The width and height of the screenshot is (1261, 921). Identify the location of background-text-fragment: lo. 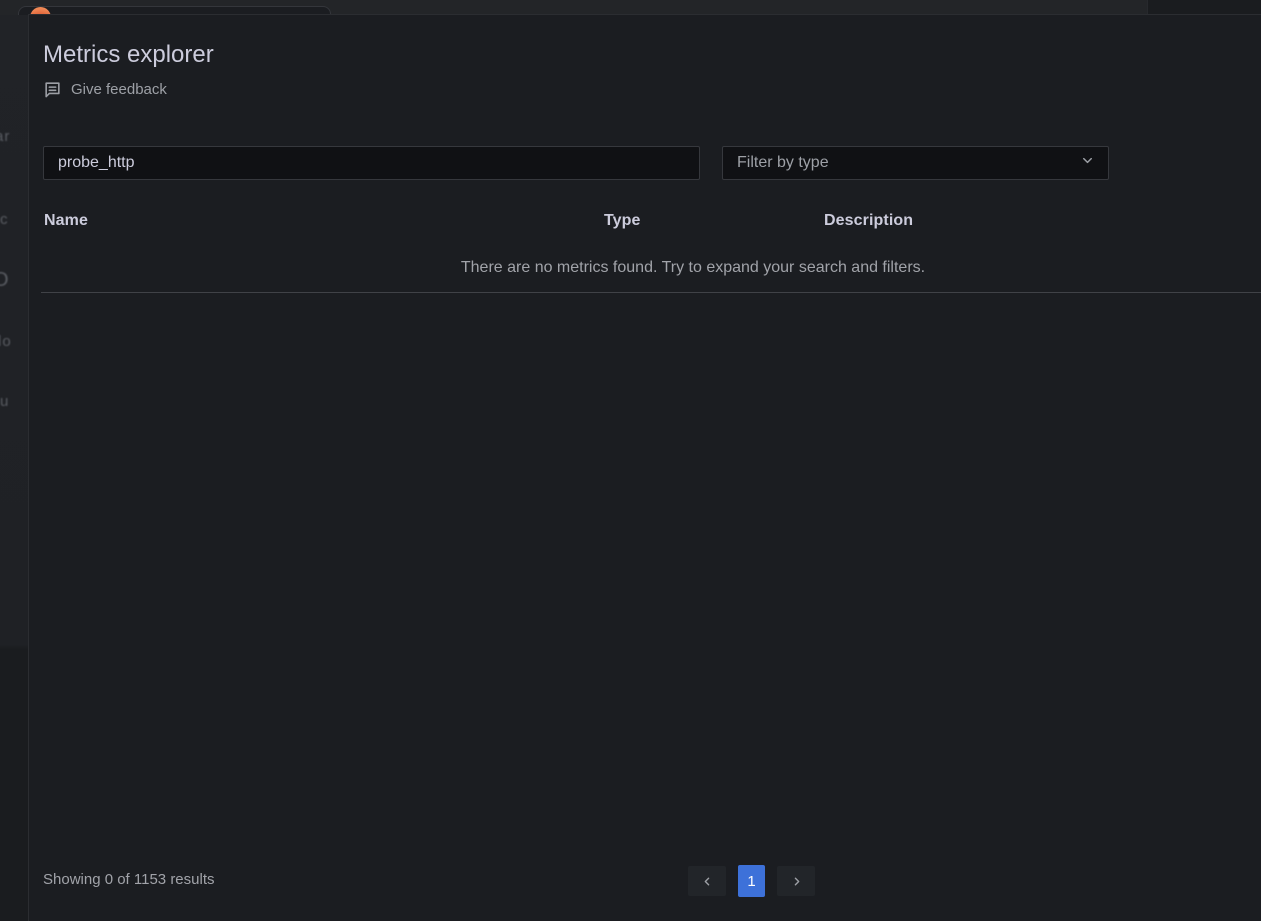
(6, 341).